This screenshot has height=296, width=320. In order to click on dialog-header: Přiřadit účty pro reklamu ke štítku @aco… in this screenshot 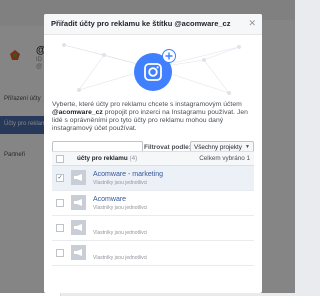, I will do `click(153, 24)`.